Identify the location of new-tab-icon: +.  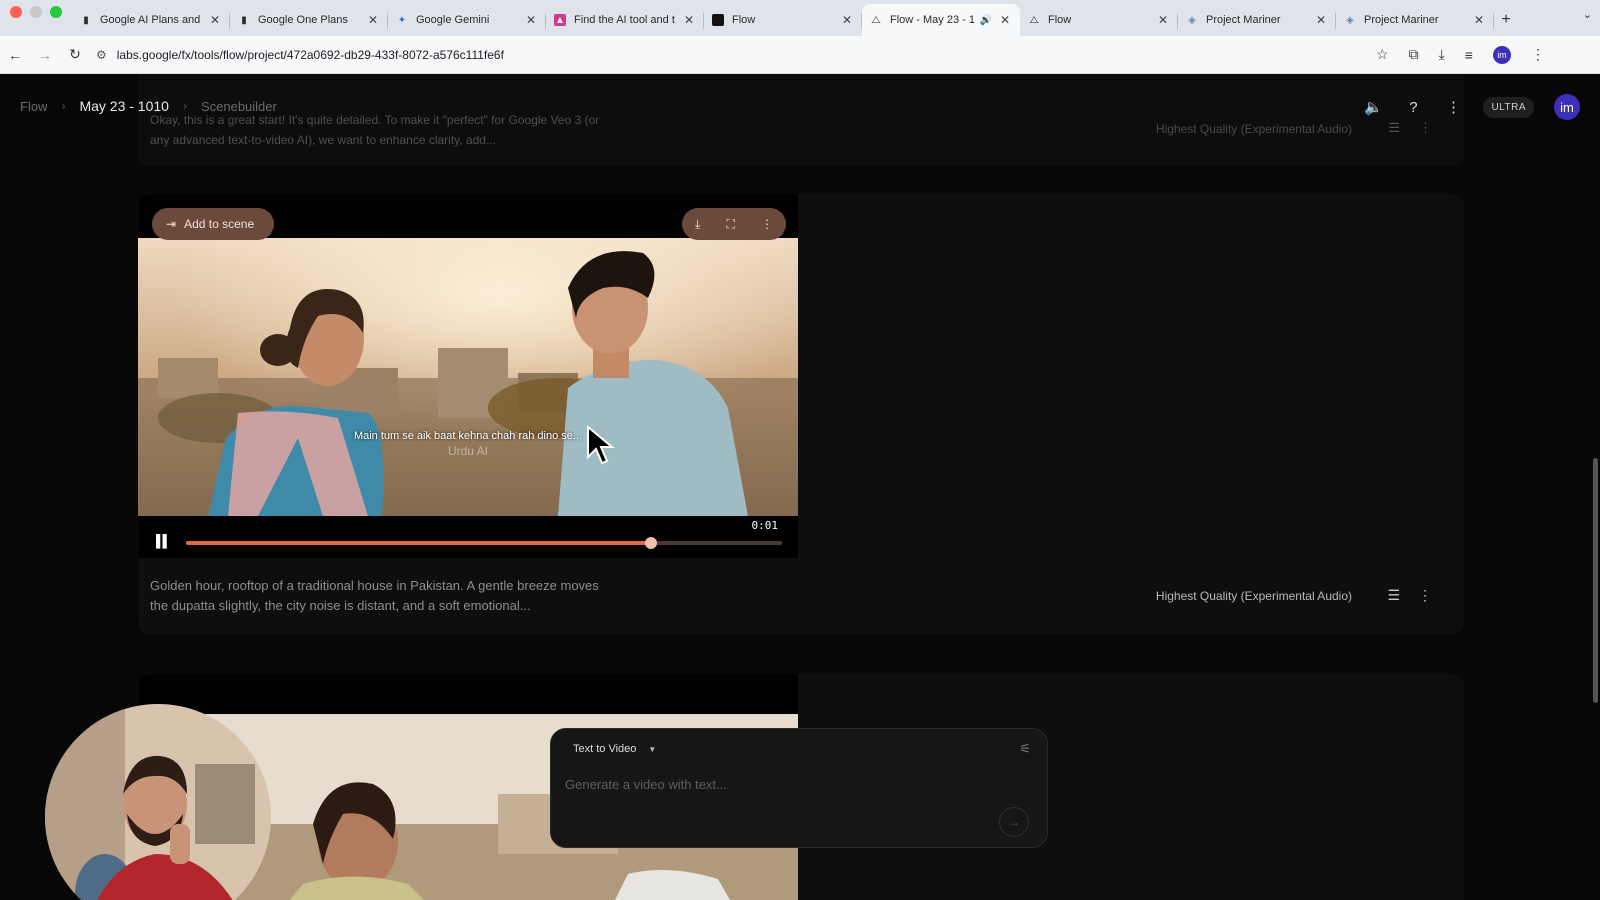
(1506, 20).